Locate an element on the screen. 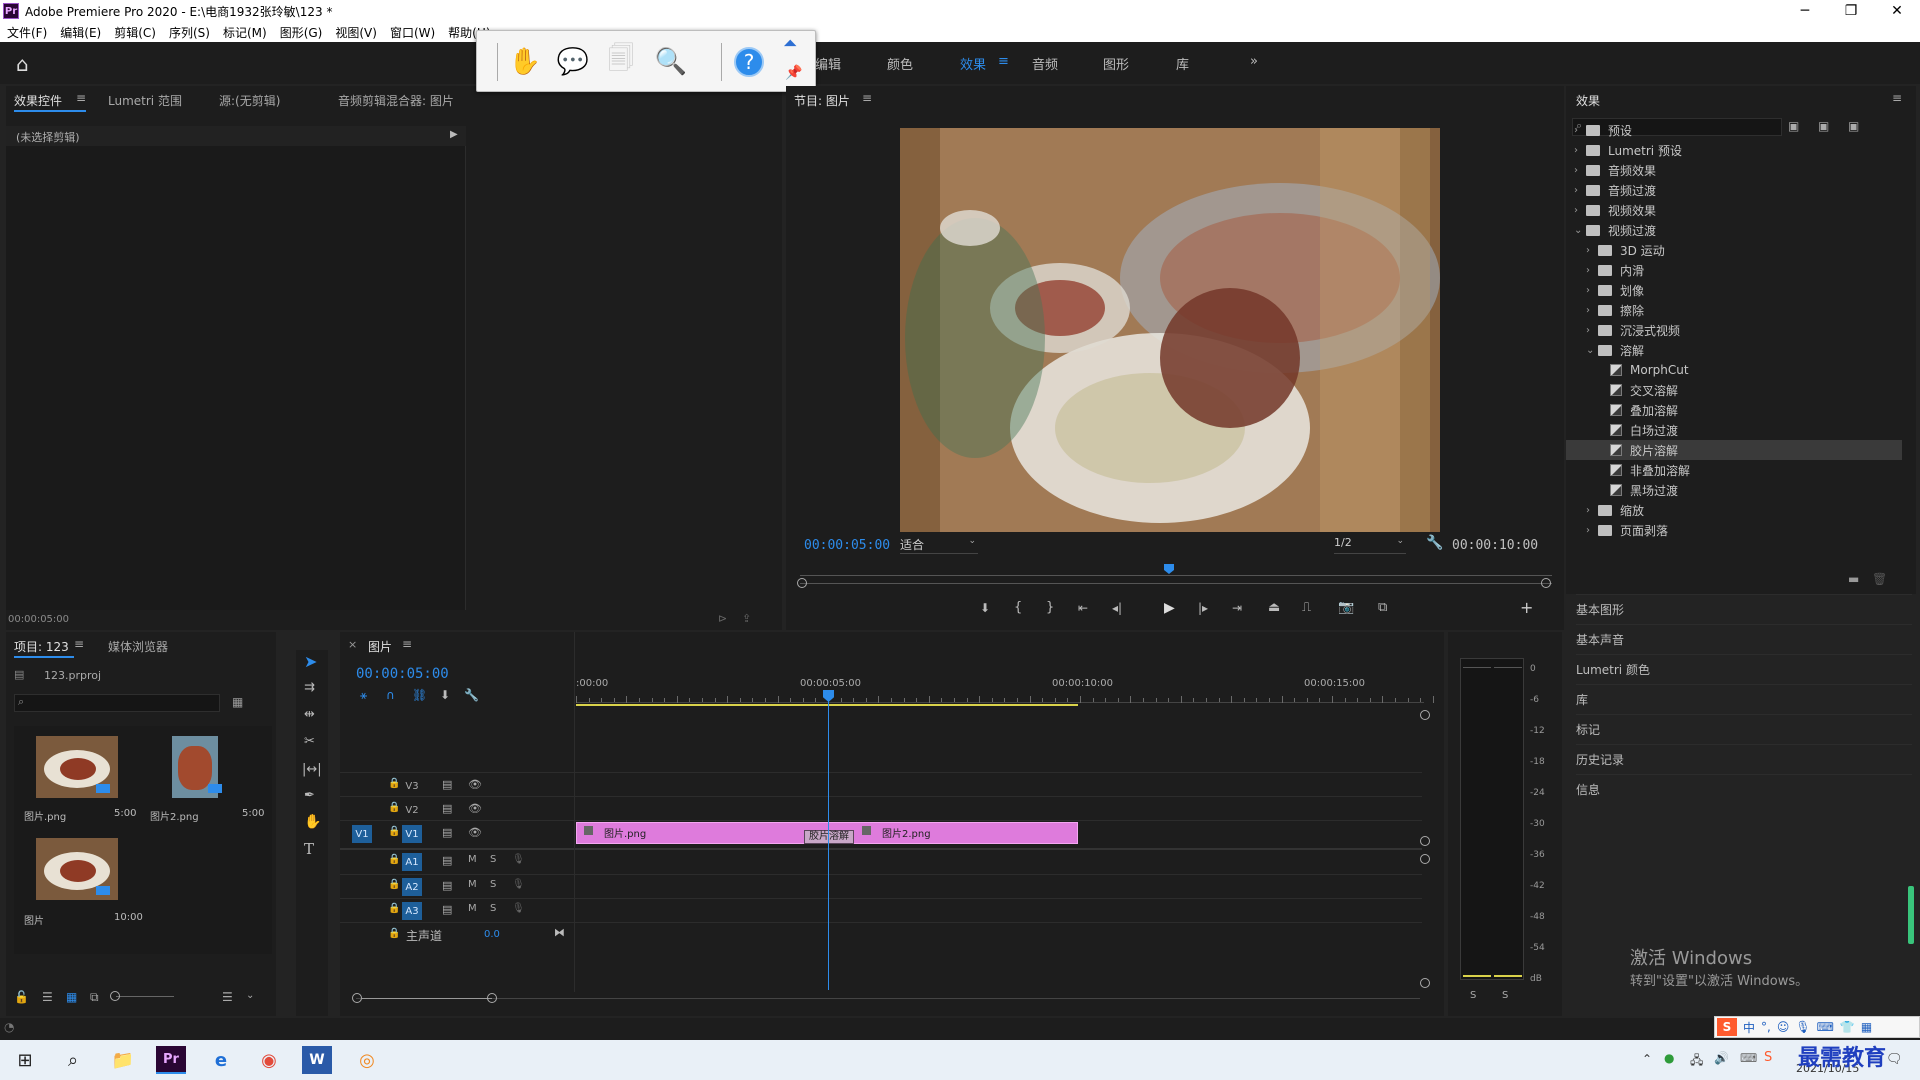 The height and width of the screenshot is (1080, 1920). workspace-tab-audio: 音频 is located at coordinates (1045, 63).